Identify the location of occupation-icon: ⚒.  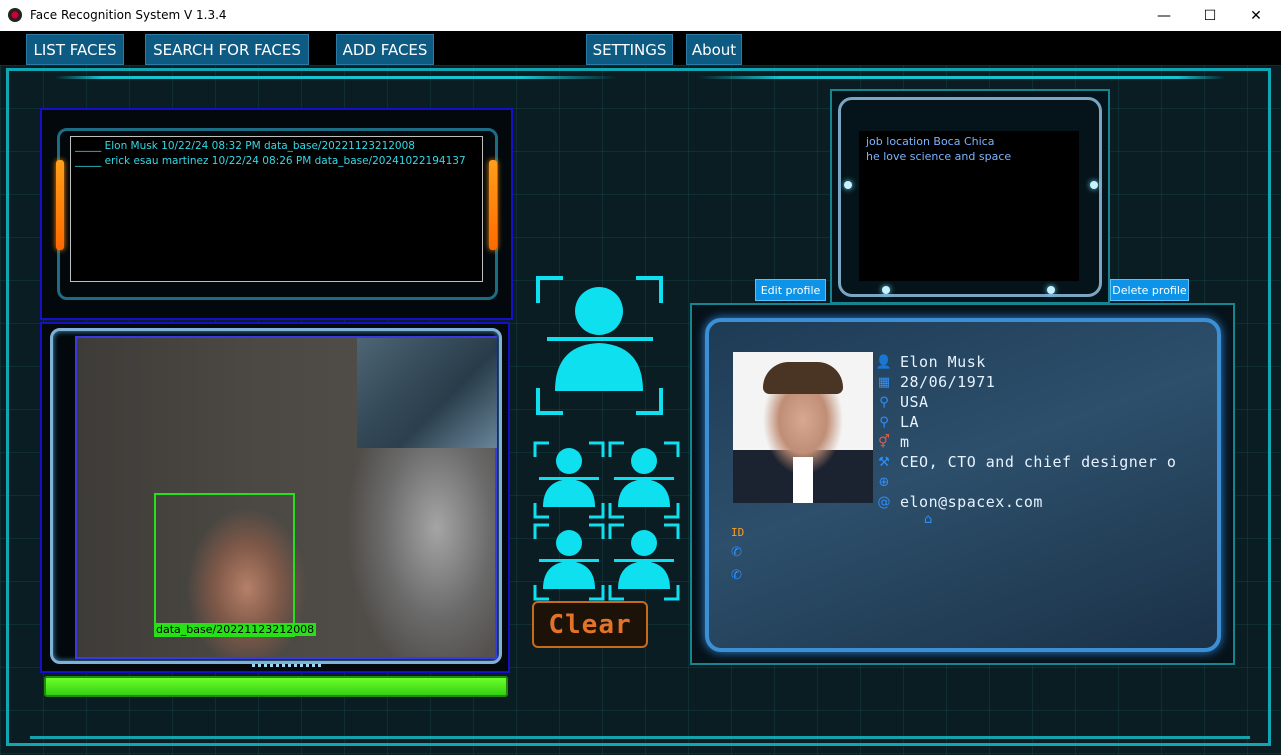
(884, 462).